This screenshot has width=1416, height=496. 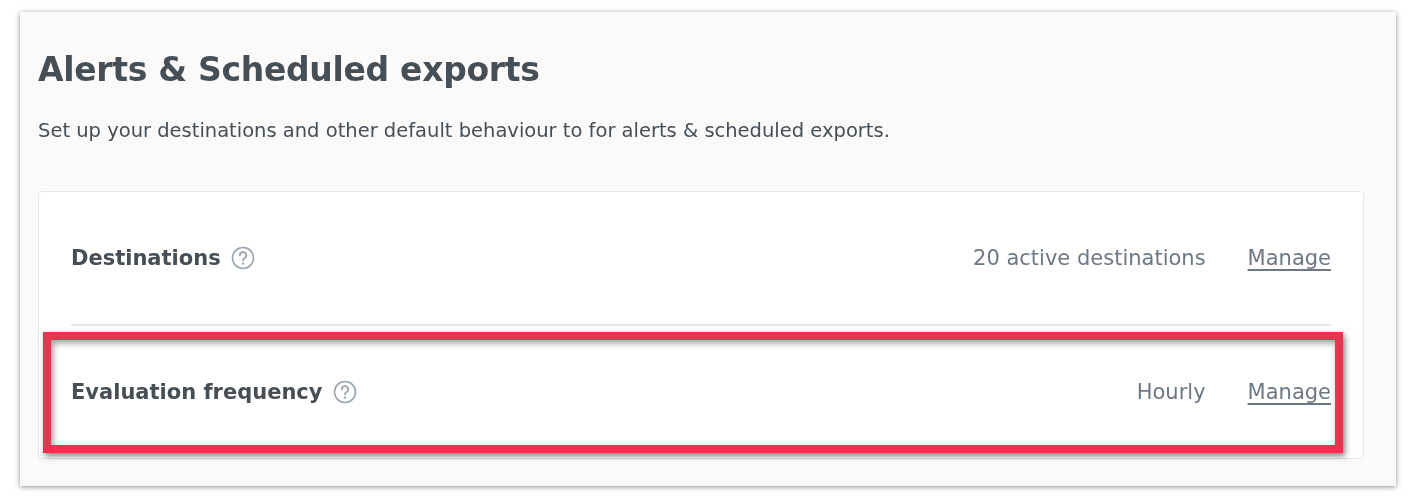 I want to click on setting-value: 20 active destinations, so click(x=1089, y=258).